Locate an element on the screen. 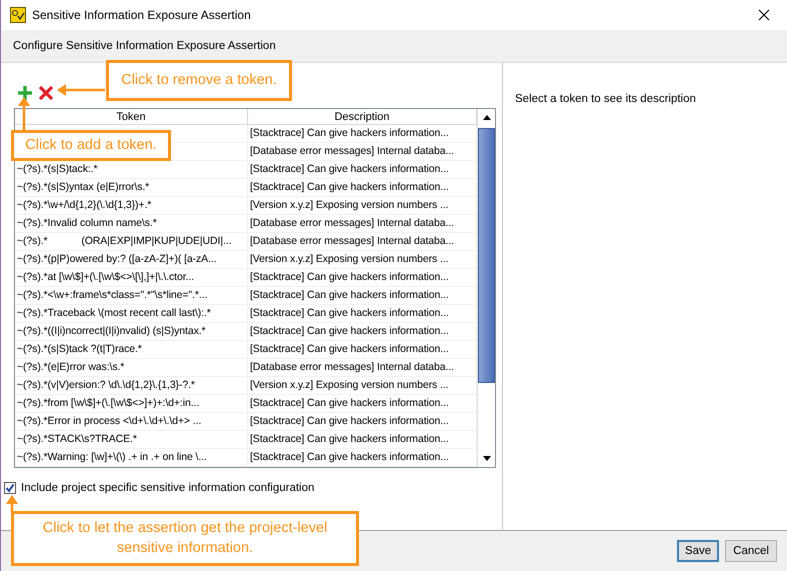 Image resolution: width=787 pixels, height=571 pixels. token-cell: ~(?s).*(s|S)tack ?(t|T)race.* is located at coordinates (131, 349).